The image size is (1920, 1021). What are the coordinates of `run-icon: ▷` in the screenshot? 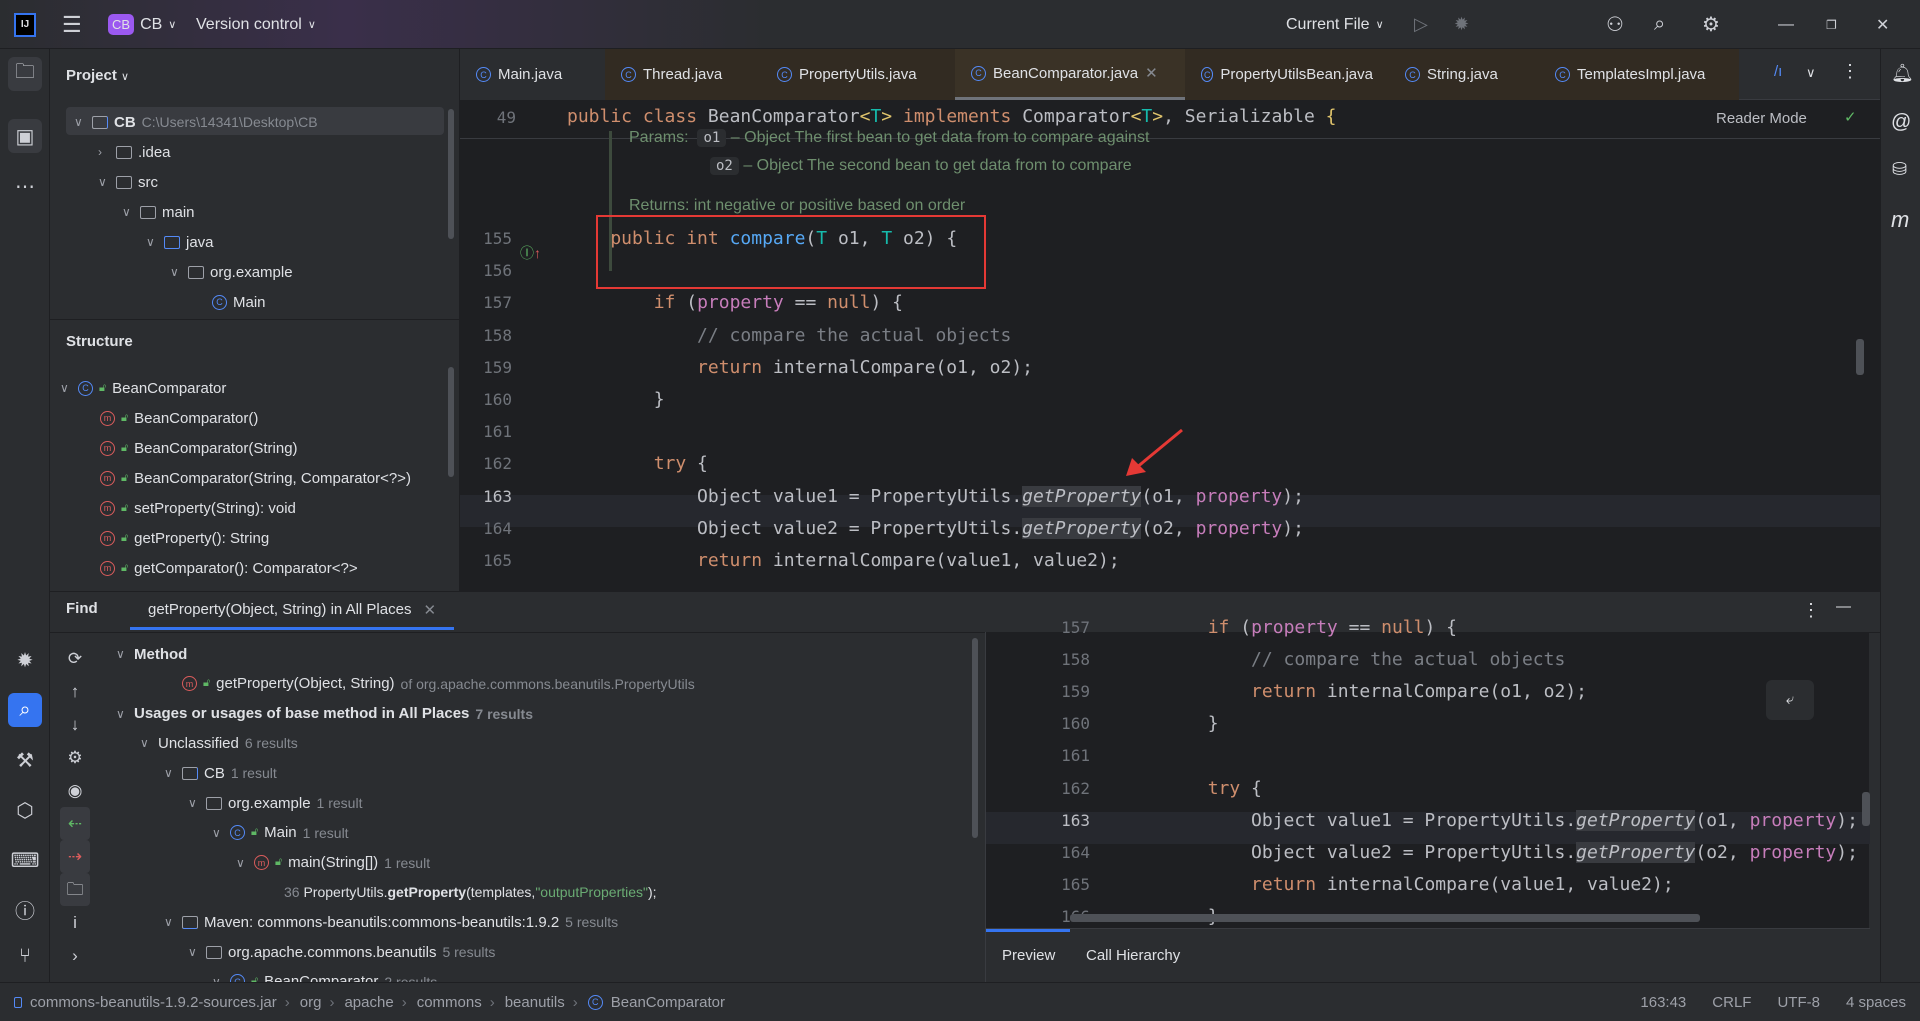 It's located at (1421, 24).